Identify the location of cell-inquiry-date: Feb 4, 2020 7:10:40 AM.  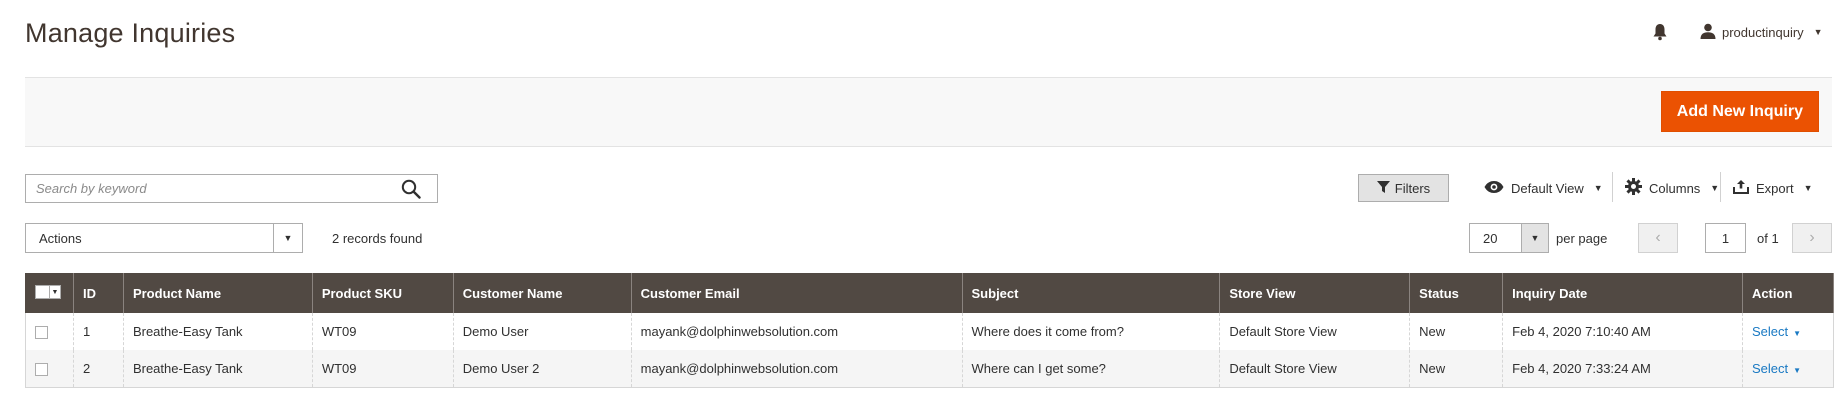
(1622, 331).